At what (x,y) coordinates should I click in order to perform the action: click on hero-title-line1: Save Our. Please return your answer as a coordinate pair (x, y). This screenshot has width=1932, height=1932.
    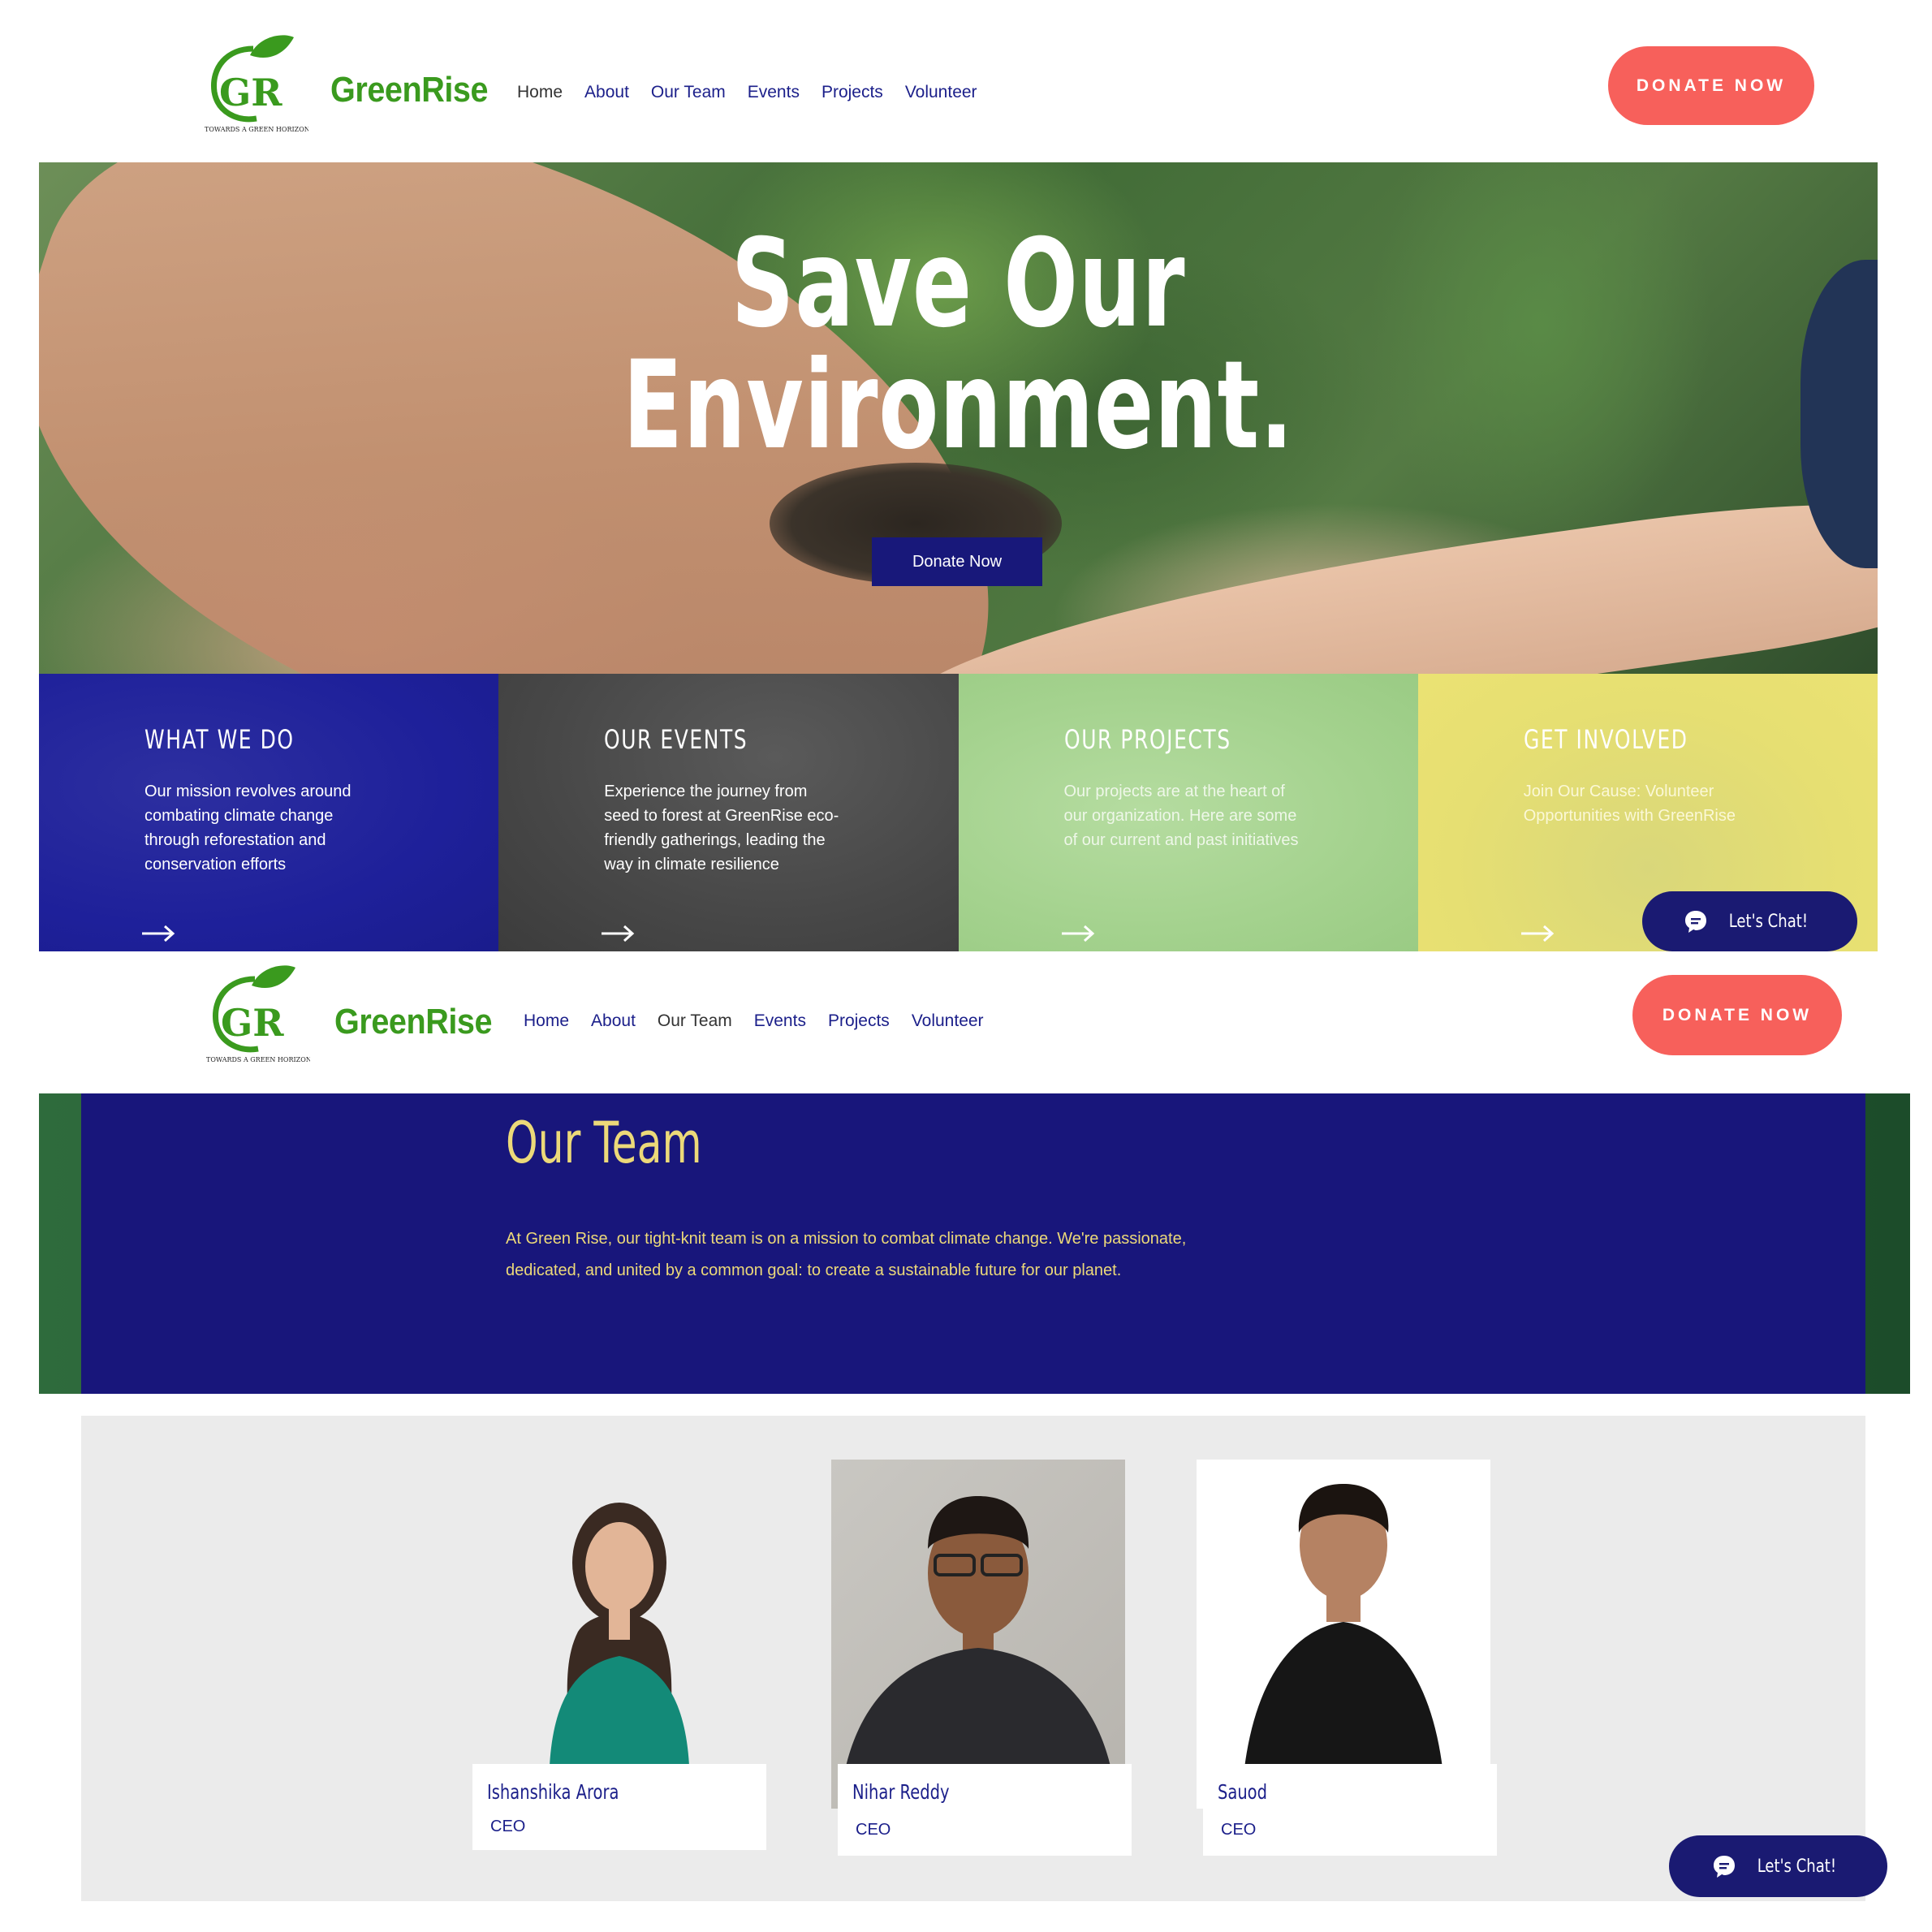
    Looking at the image, I should click on (958, 284).